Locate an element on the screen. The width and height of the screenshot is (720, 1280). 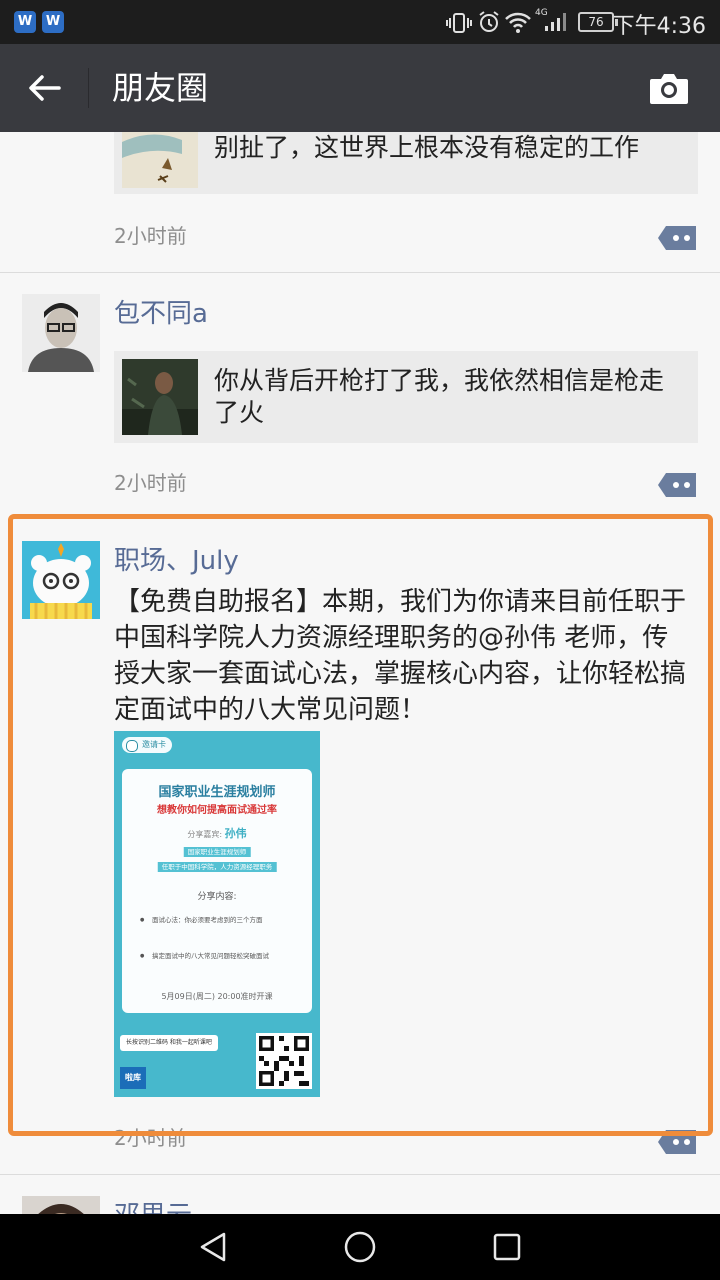
moment-post: 邓思云 is located at coordinates (360, 1194).